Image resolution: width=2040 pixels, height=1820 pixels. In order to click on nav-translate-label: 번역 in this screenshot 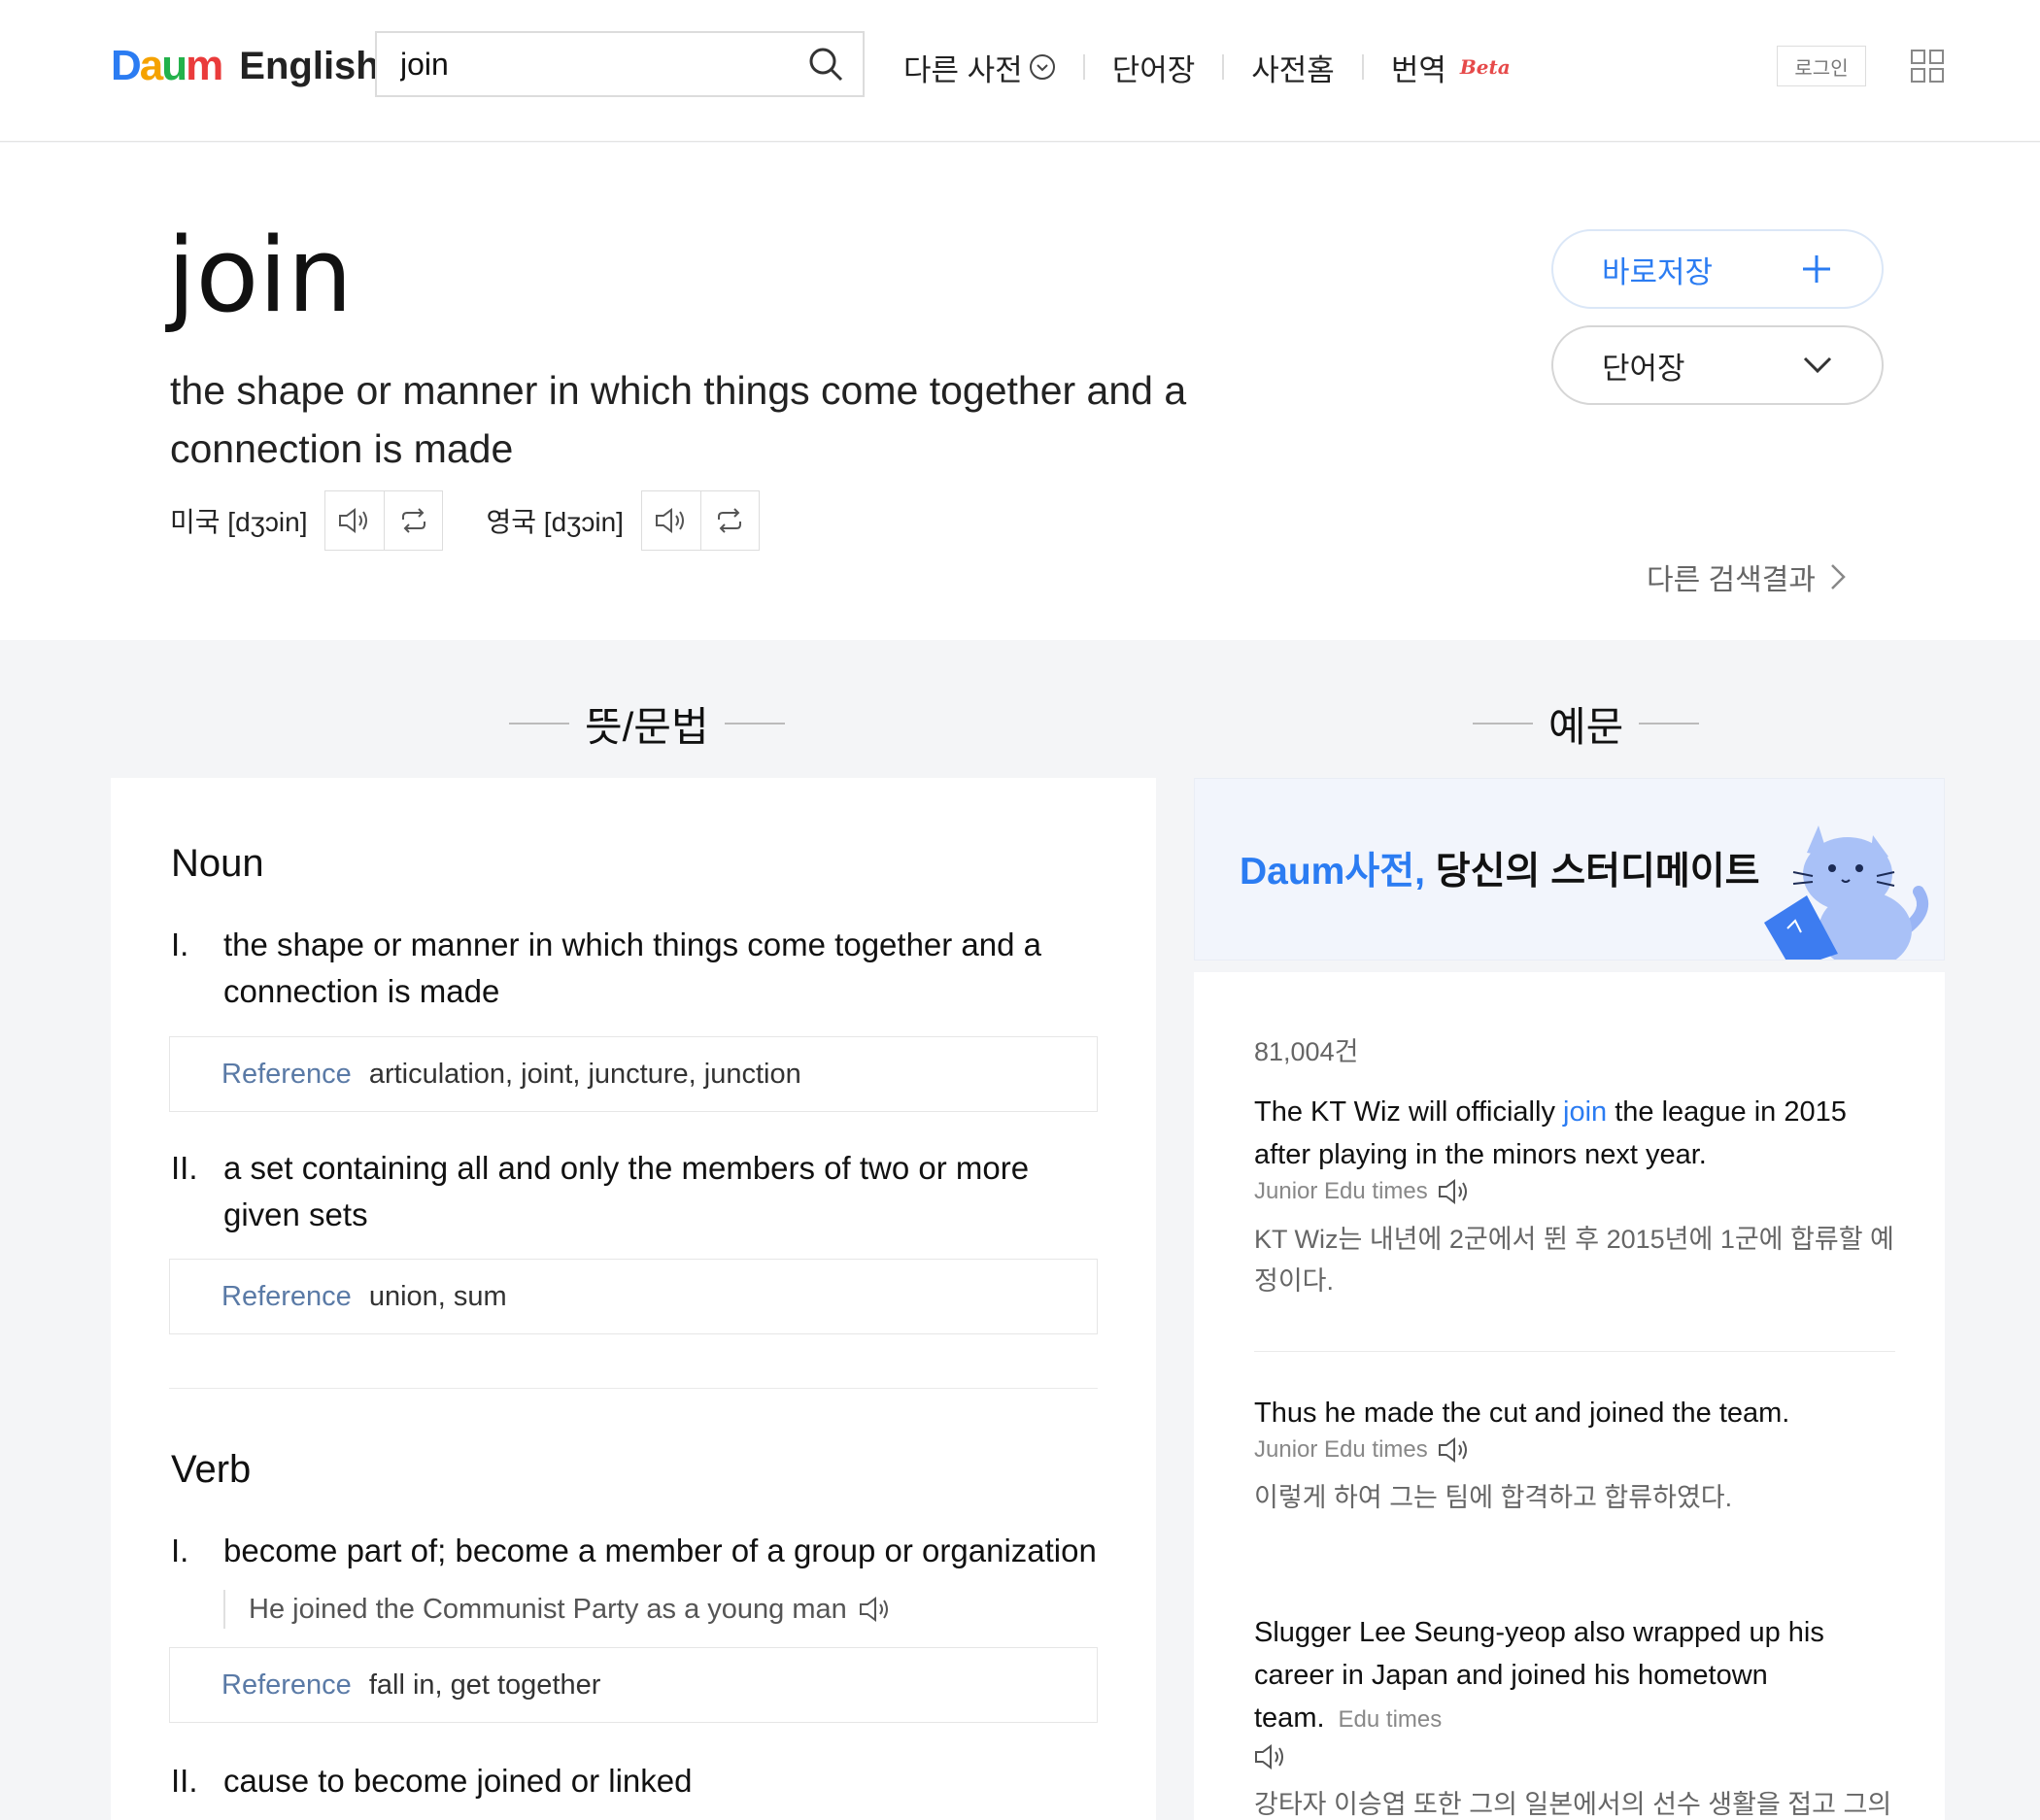, I will do `click(1418, 69)`.